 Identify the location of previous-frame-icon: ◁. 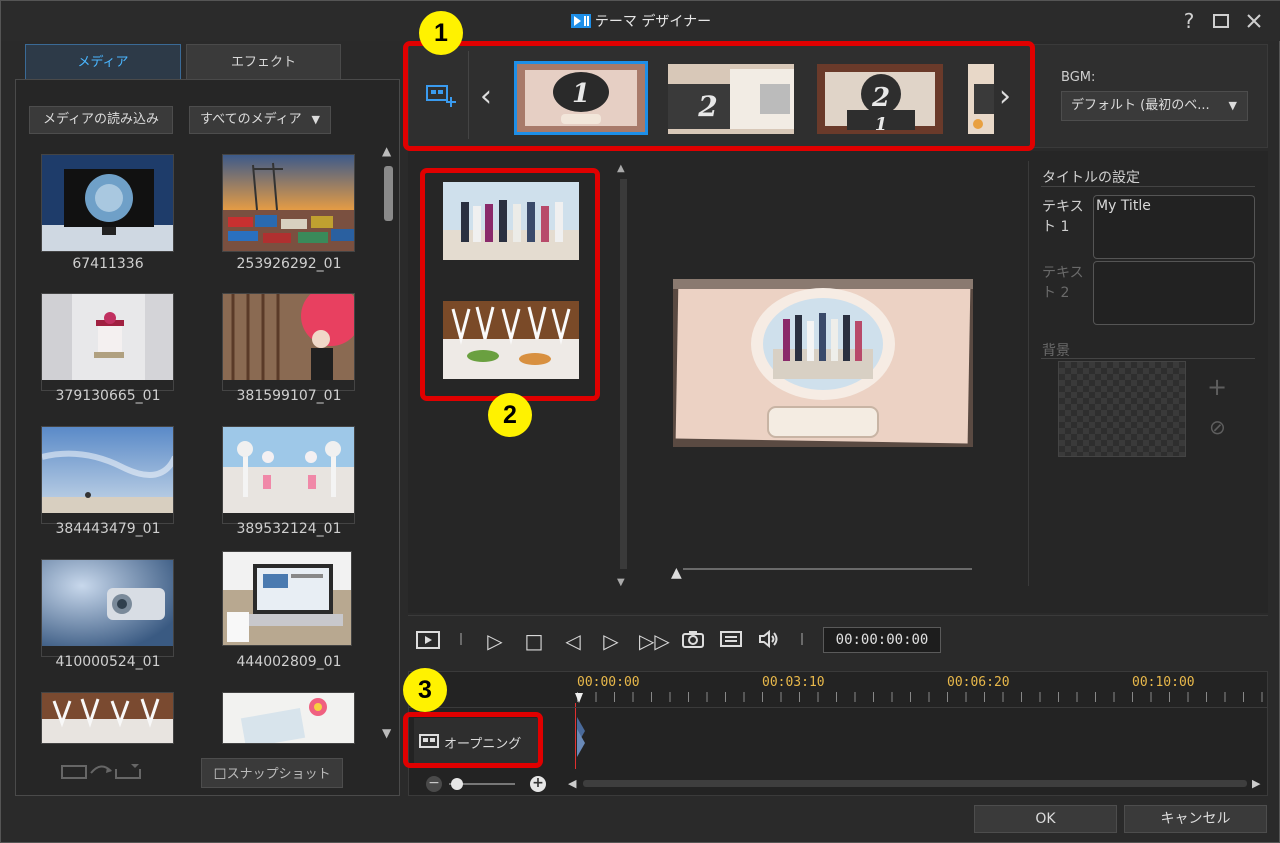
(573, 641).